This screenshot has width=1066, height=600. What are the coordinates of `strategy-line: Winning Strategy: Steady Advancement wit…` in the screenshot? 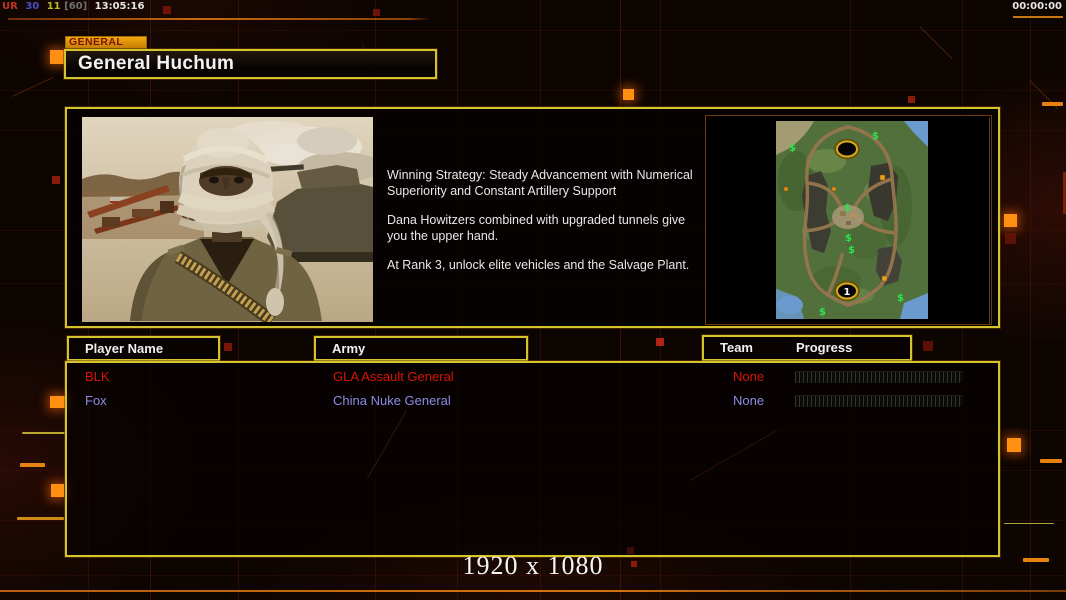 It's located at (540, 183).